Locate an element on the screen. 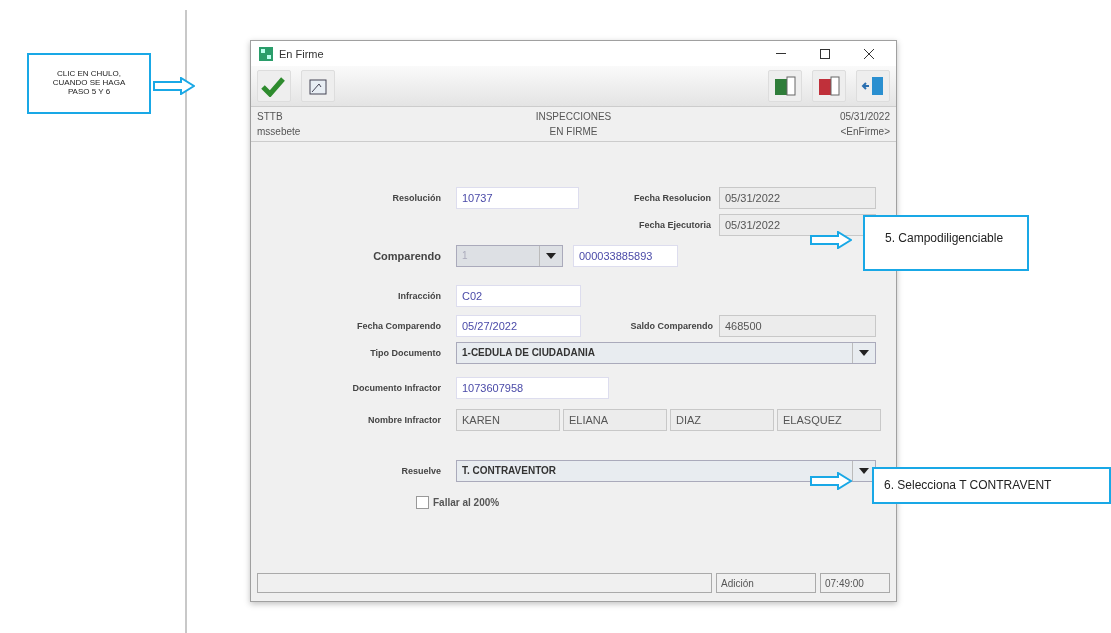  window-title: En Firme is located at coordinates (302, 53).